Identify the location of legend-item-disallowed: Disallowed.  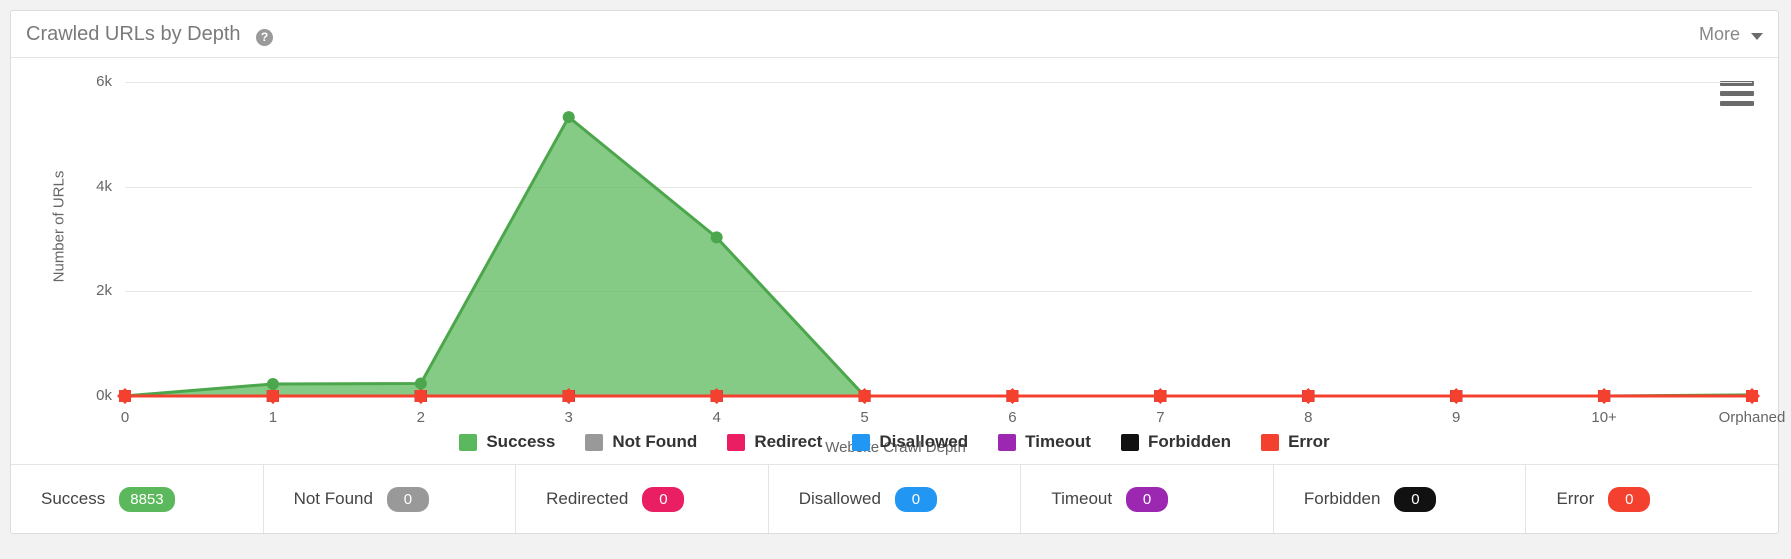
(910, 442).